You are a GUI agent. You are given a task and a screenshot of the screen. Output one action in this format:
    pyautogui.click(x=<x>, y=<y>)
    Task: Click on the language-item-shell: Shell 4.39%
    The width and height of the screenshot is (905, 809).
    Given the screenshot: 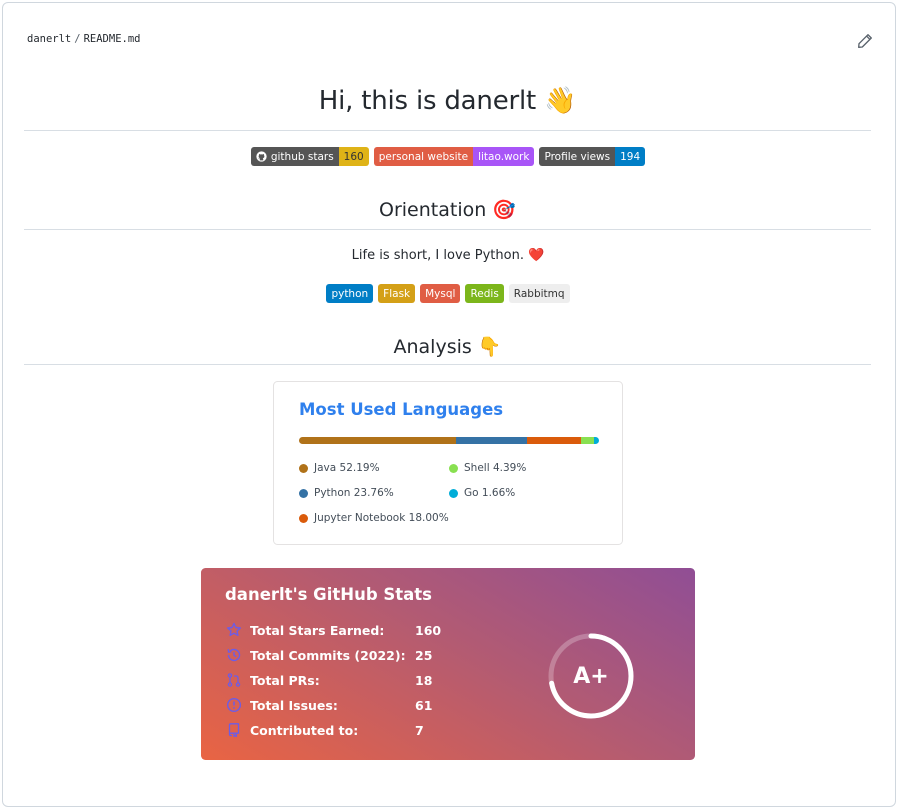 What is the action you would take?
    pyautogui.click(x=487, y=468)
    